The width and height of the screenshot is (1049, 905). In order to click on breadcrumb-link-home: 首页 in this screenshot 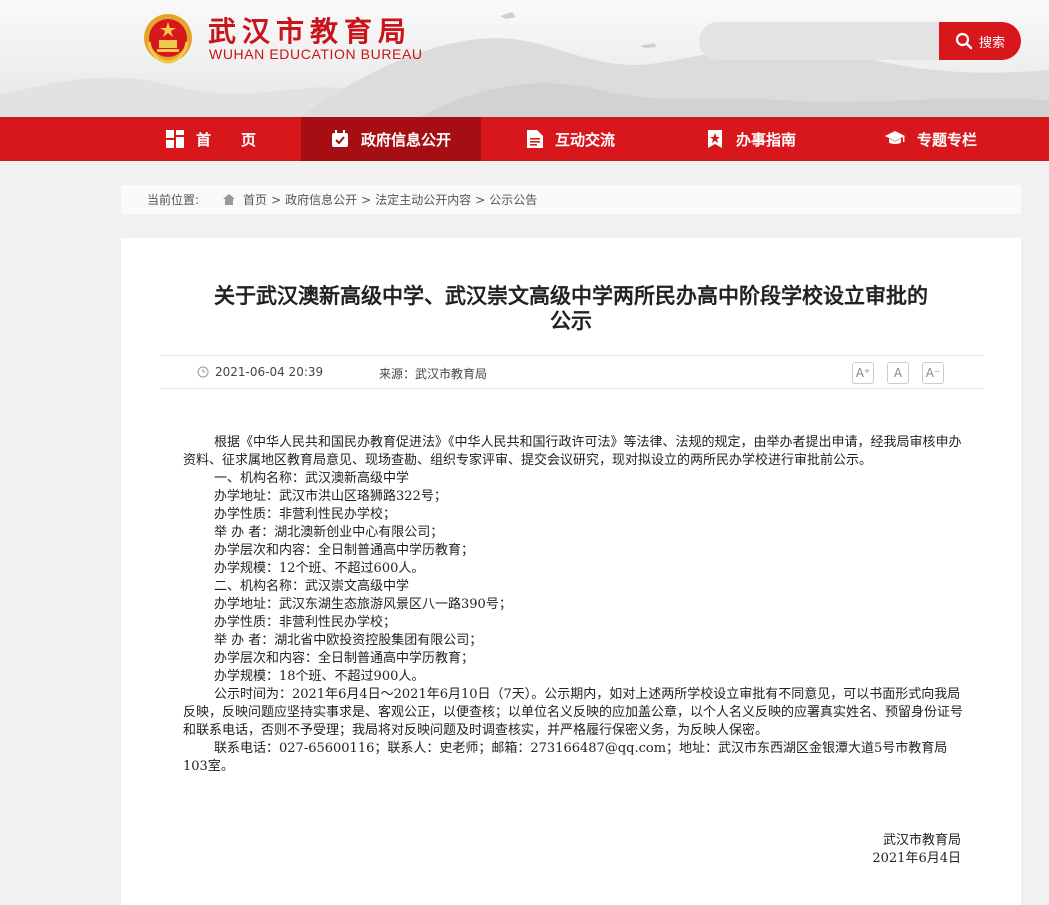, I will do `click(255, 199)`.